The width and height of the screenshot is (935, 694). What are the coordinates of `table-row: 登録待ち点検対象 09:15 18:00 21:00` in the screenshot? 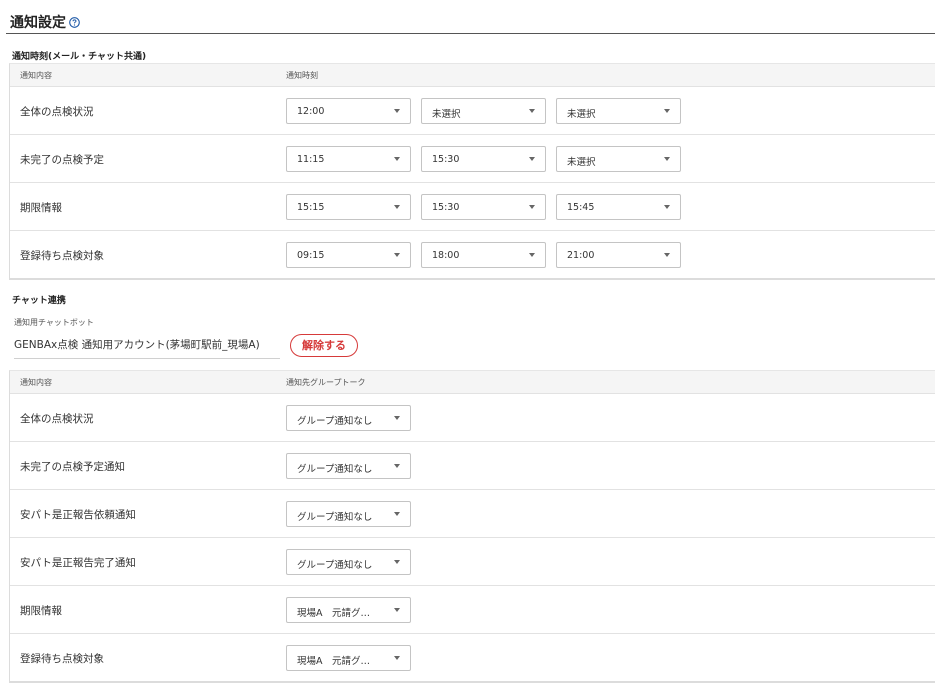 It's located at (472, 254).